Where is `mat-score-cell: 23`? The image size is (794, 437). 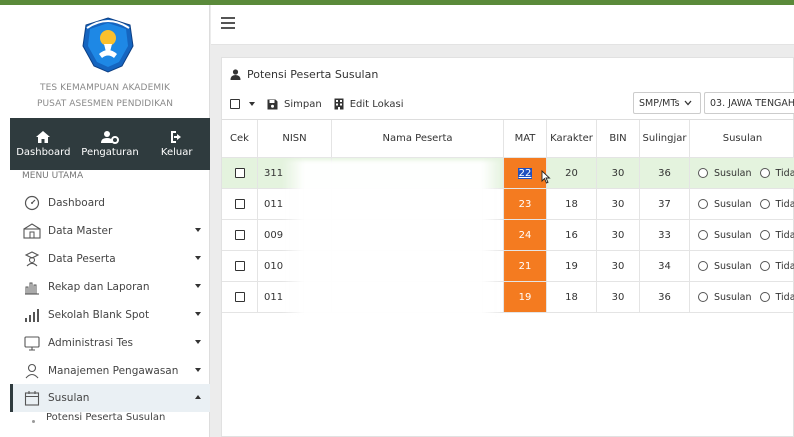 mat-score-cell: 23 is located at coordinates (525, 204).